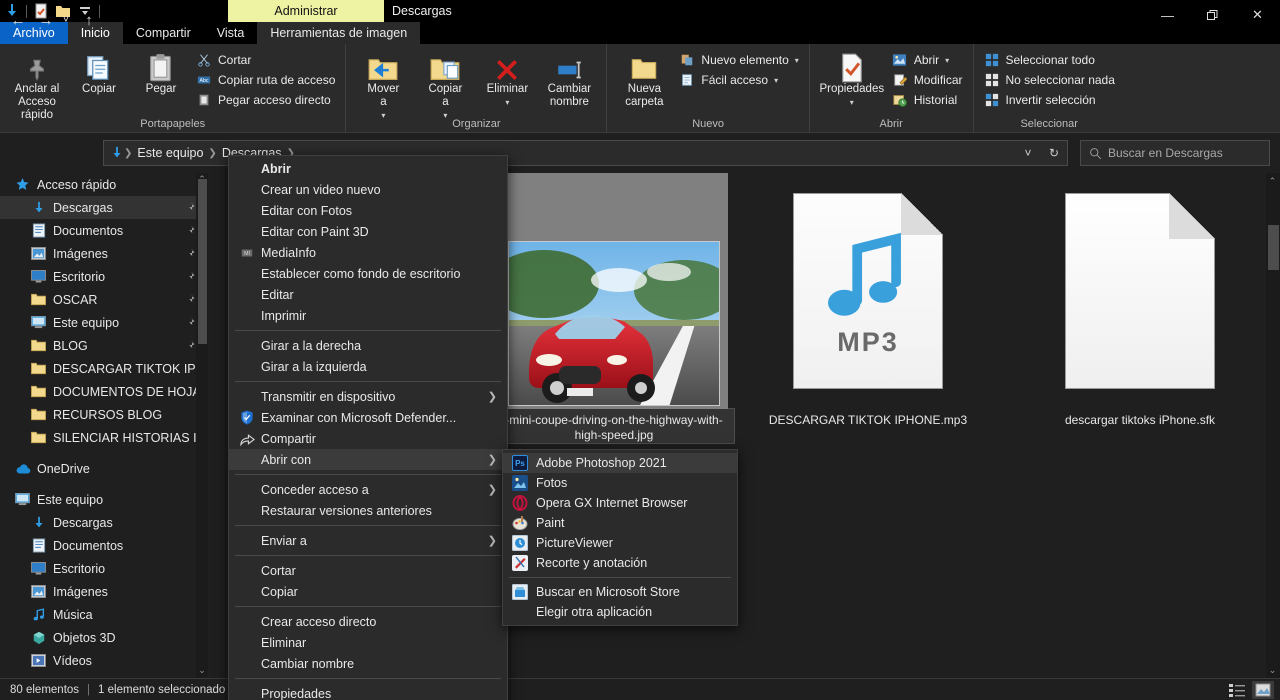 Image resolution: width=1280 pixels, height=700 pixels. I want to click on pin-to-quick-access-button: Anclar al Acceso rápido, so click(37, 85).